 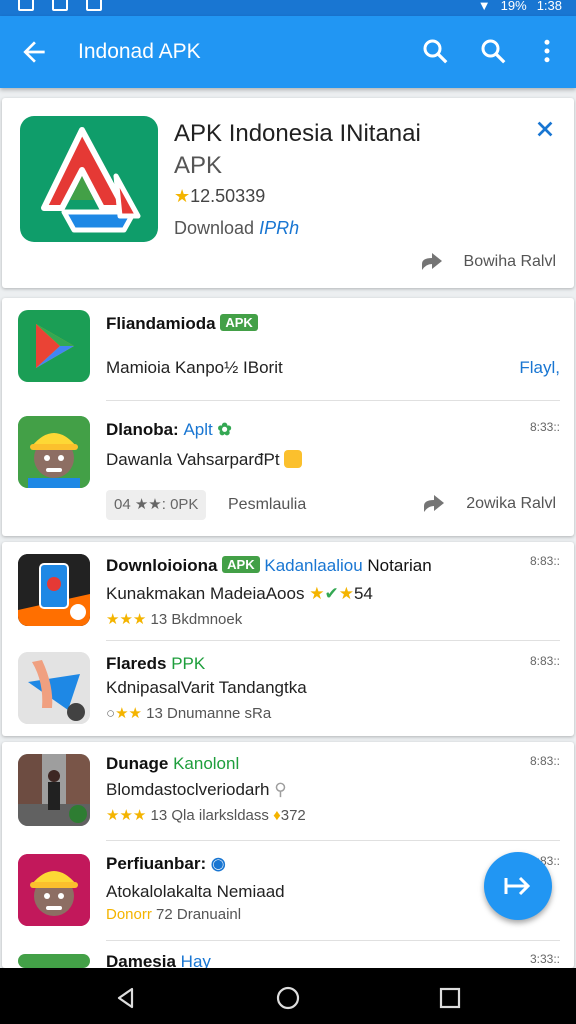 What do you see at coordinates (166, 863) in the screenshot?
I see `app-name: Perfiuanbar: ◉` at bounding box center [166, 863].